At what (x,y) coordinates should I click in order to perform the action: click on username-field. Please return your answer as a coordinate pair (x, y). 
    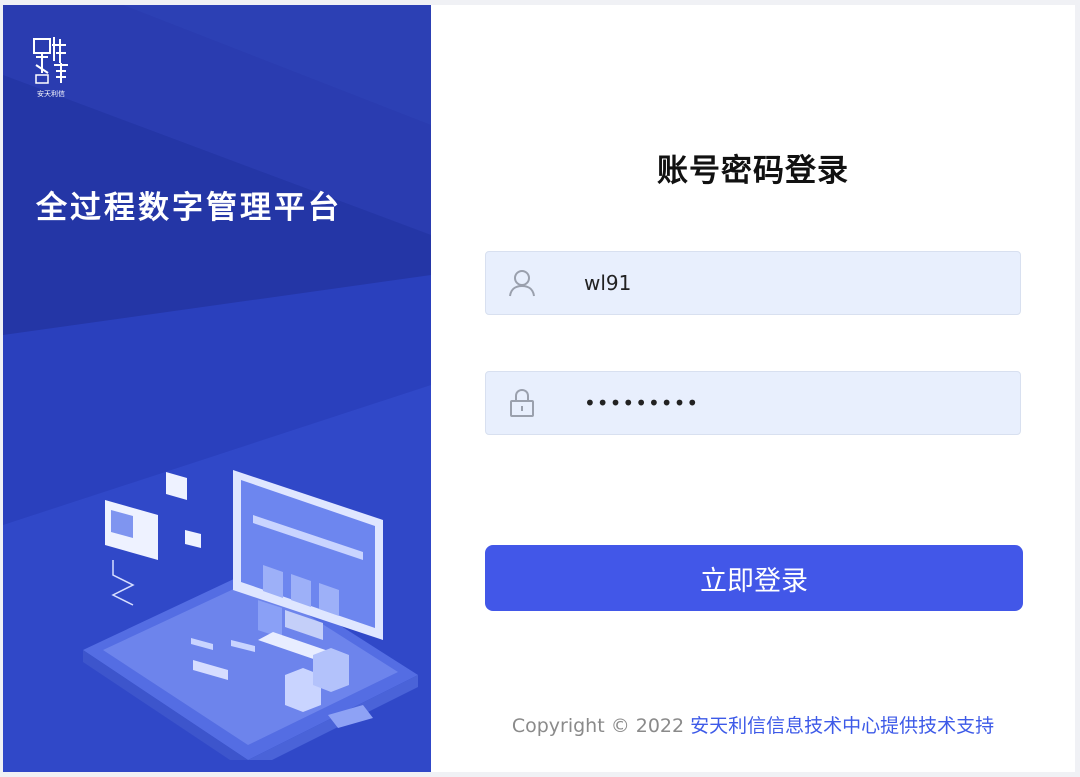
    Looking at the image, I should click on (753, 283).